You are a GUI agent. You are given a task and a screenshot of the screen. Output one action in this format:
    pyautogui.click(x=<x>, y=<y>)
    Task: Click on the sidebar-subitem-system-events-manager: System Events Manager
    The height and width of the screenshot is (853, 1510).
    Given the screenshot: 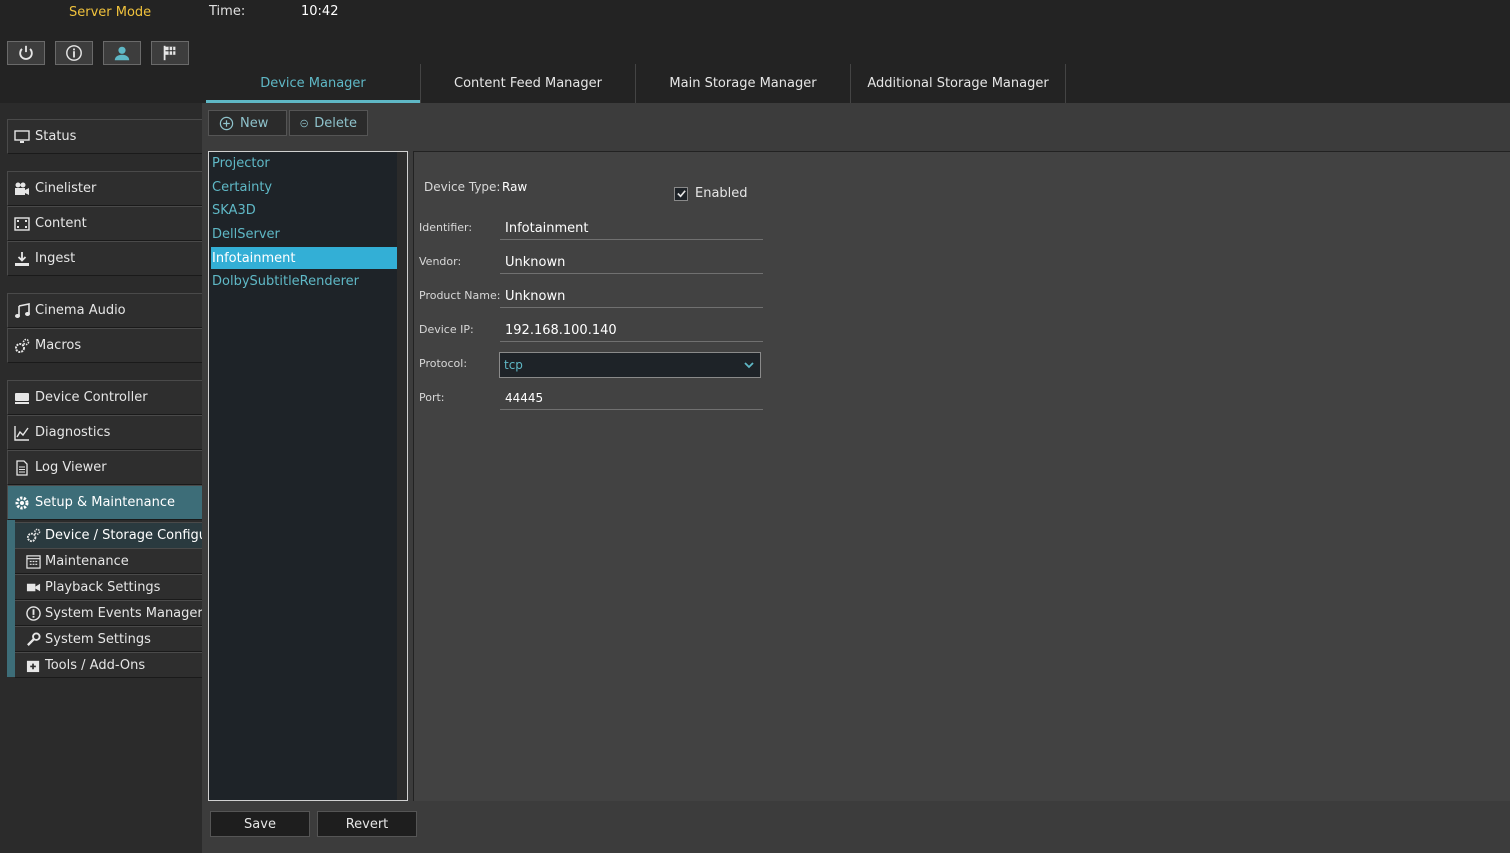 What is the action you would take?
    pyautogui.click(x=108, y=613)
    